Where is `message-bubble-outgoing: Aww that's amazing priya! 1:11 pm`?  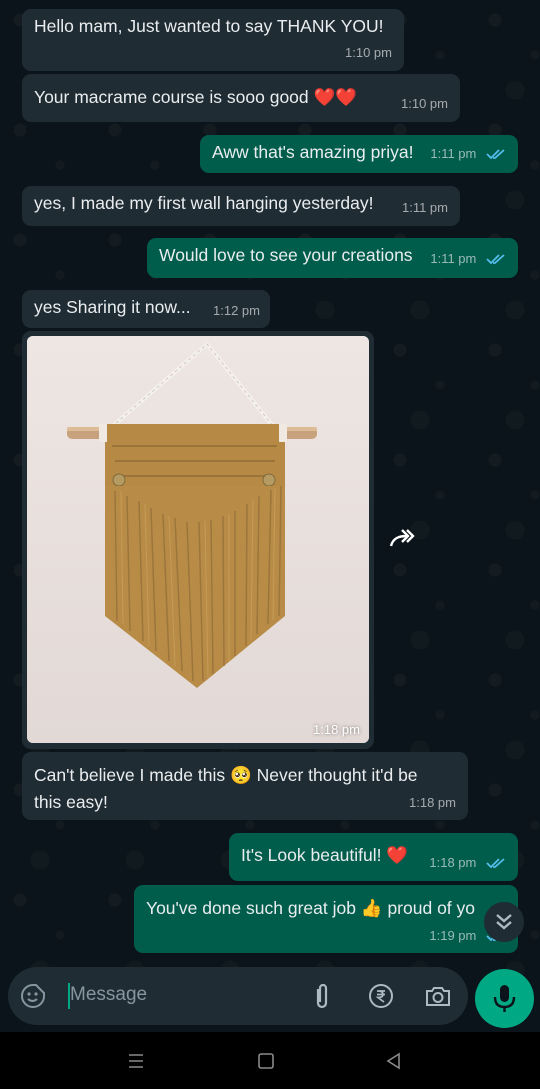 message-bubble-outgoing: Aww that's amazing priya! 1:11 pm is located at coordinates (359, 154).